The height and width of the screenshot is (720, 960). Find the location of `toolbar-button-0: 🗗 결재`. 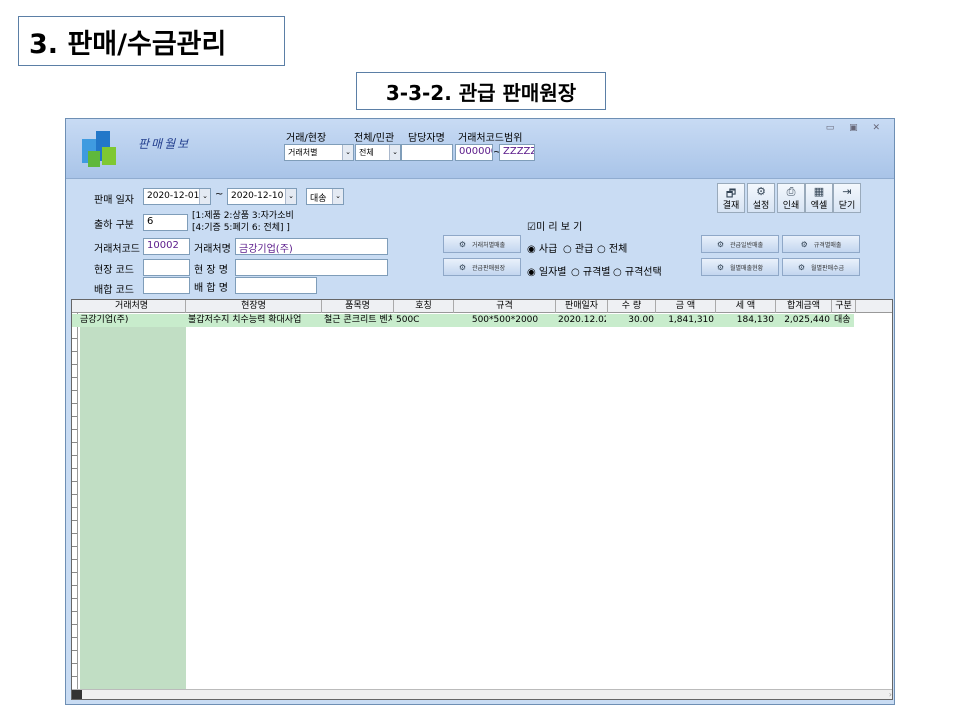

toolbar-button-0: 🗗 결재 is located at coordinates (731, 198).